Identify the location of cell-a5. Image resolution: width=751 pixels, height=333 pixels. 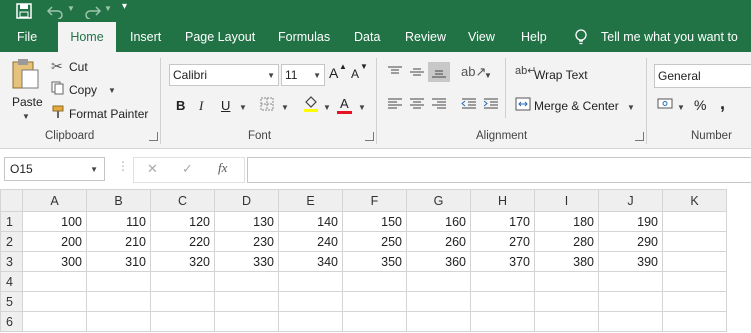
(54, 301).